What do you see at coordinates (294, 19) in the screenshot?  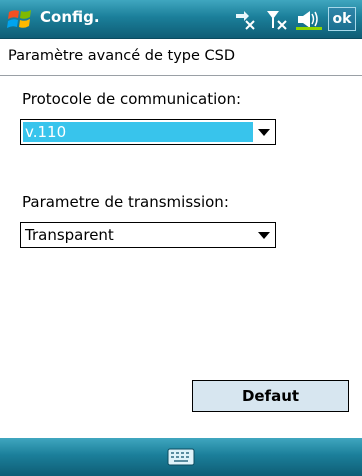 I see `status-icons: ok` at bounding box center [294, 19].